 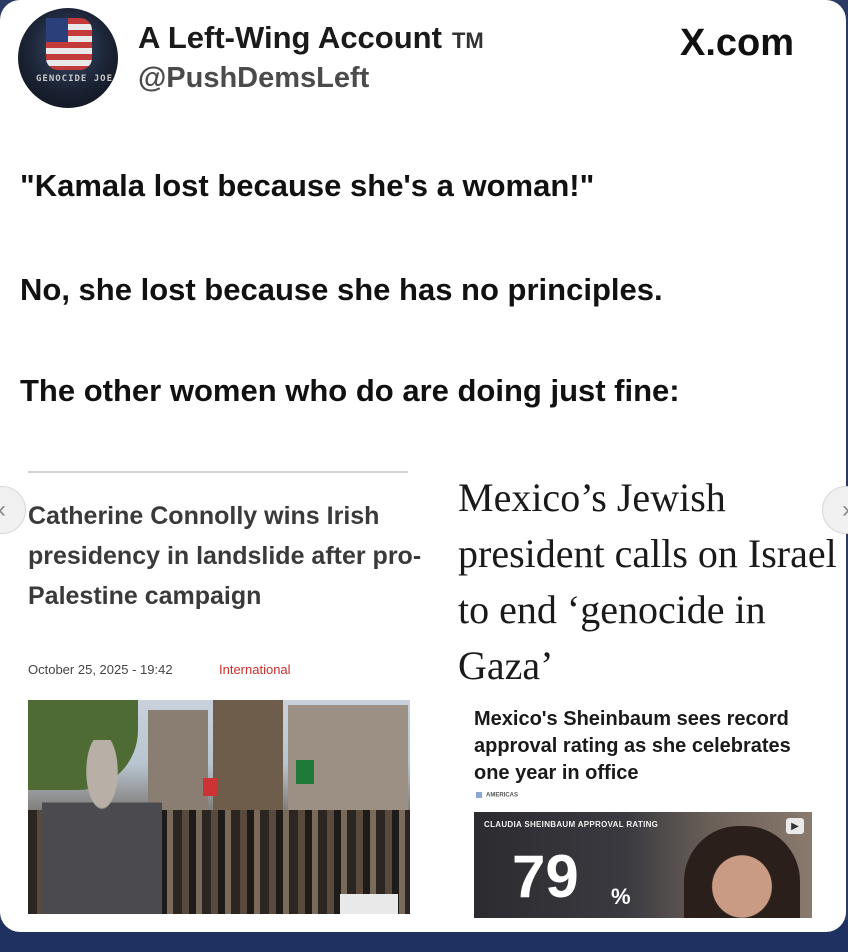 What do you see at coordinates (100, 669) in the screenshot?
I see `irish-article-date: October 25, 2025 - 19:42` at bounding box center [100, 669].